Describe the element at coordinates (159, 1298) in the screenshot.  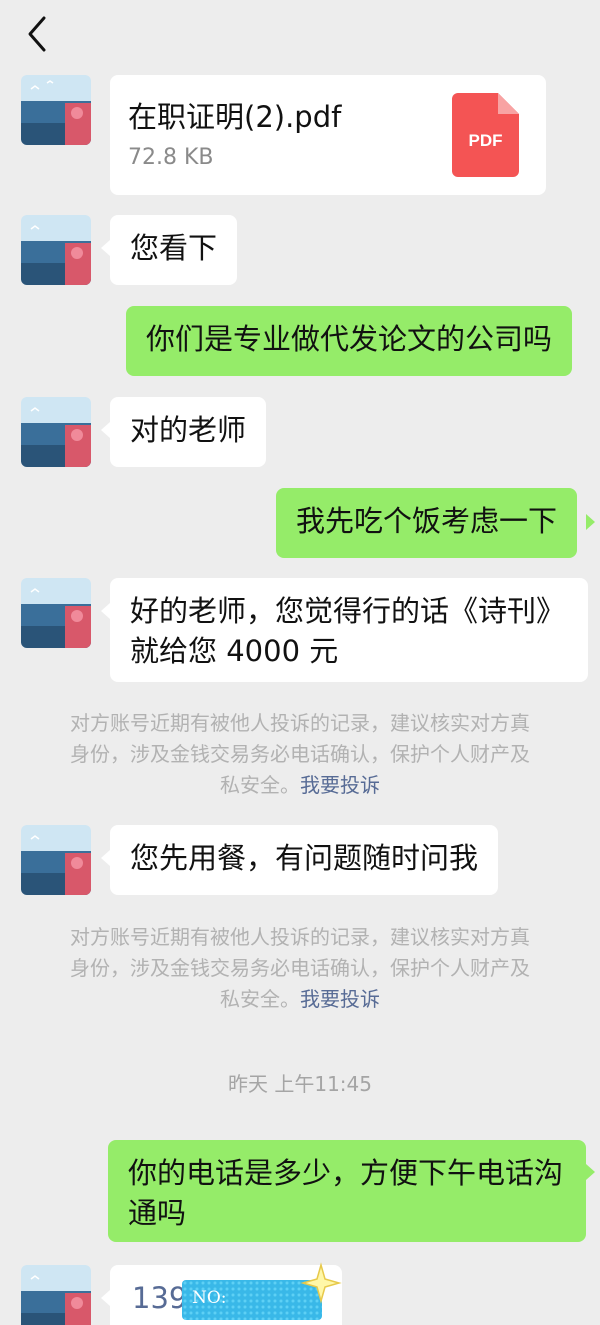
I see `phone-number: 139` at that location.